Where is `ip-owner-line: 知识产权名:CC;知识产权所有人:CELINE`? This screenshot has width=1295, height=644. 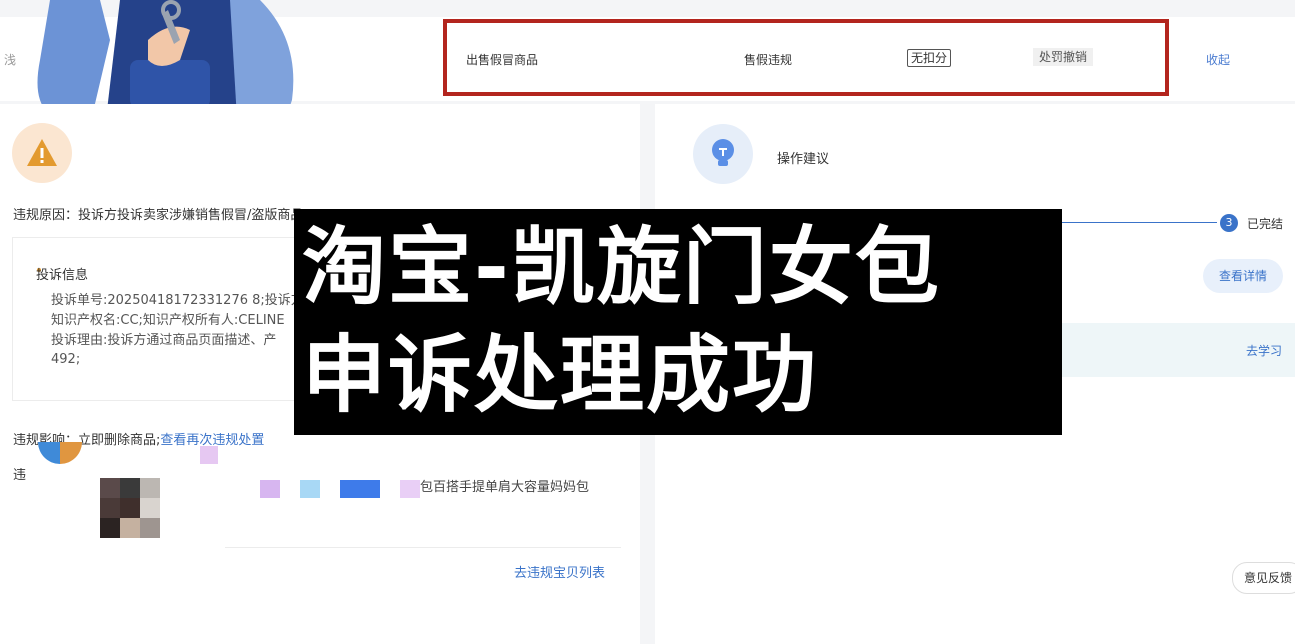
ip-owner-line: 知识产权名:CC;知识产权所有人:CELINE is located at coordinates (168, 320).